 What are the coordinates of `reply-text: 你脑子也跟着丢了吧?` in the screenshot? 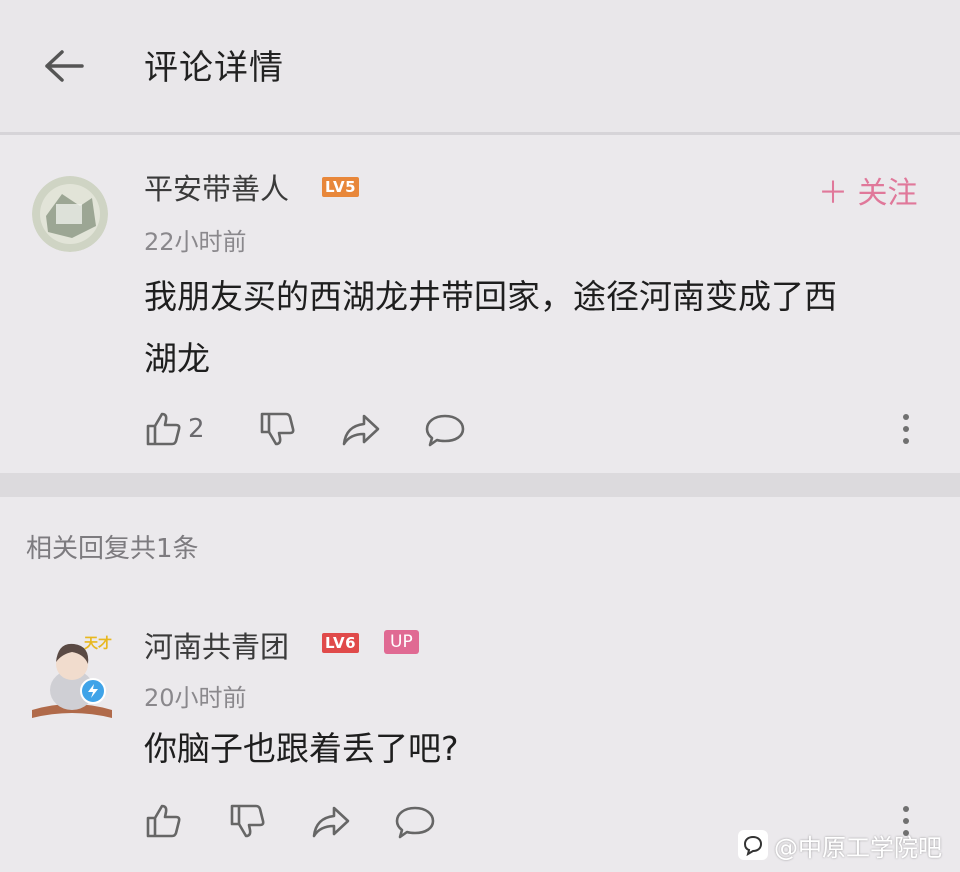 It's located at (301, 748).